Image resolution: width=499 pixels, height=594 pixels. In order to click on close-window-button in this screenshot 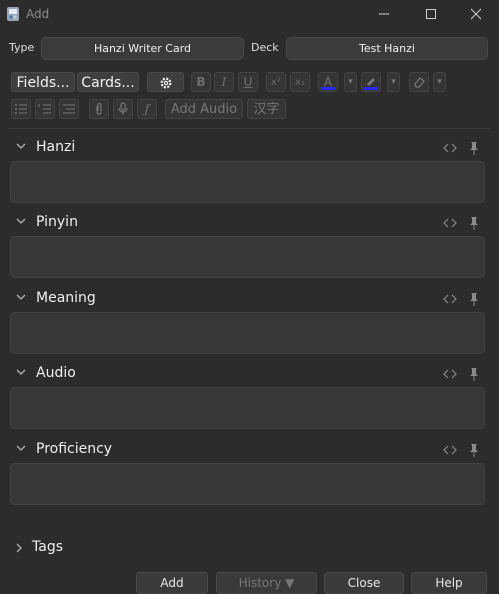, I will do `click(476, 14)`.